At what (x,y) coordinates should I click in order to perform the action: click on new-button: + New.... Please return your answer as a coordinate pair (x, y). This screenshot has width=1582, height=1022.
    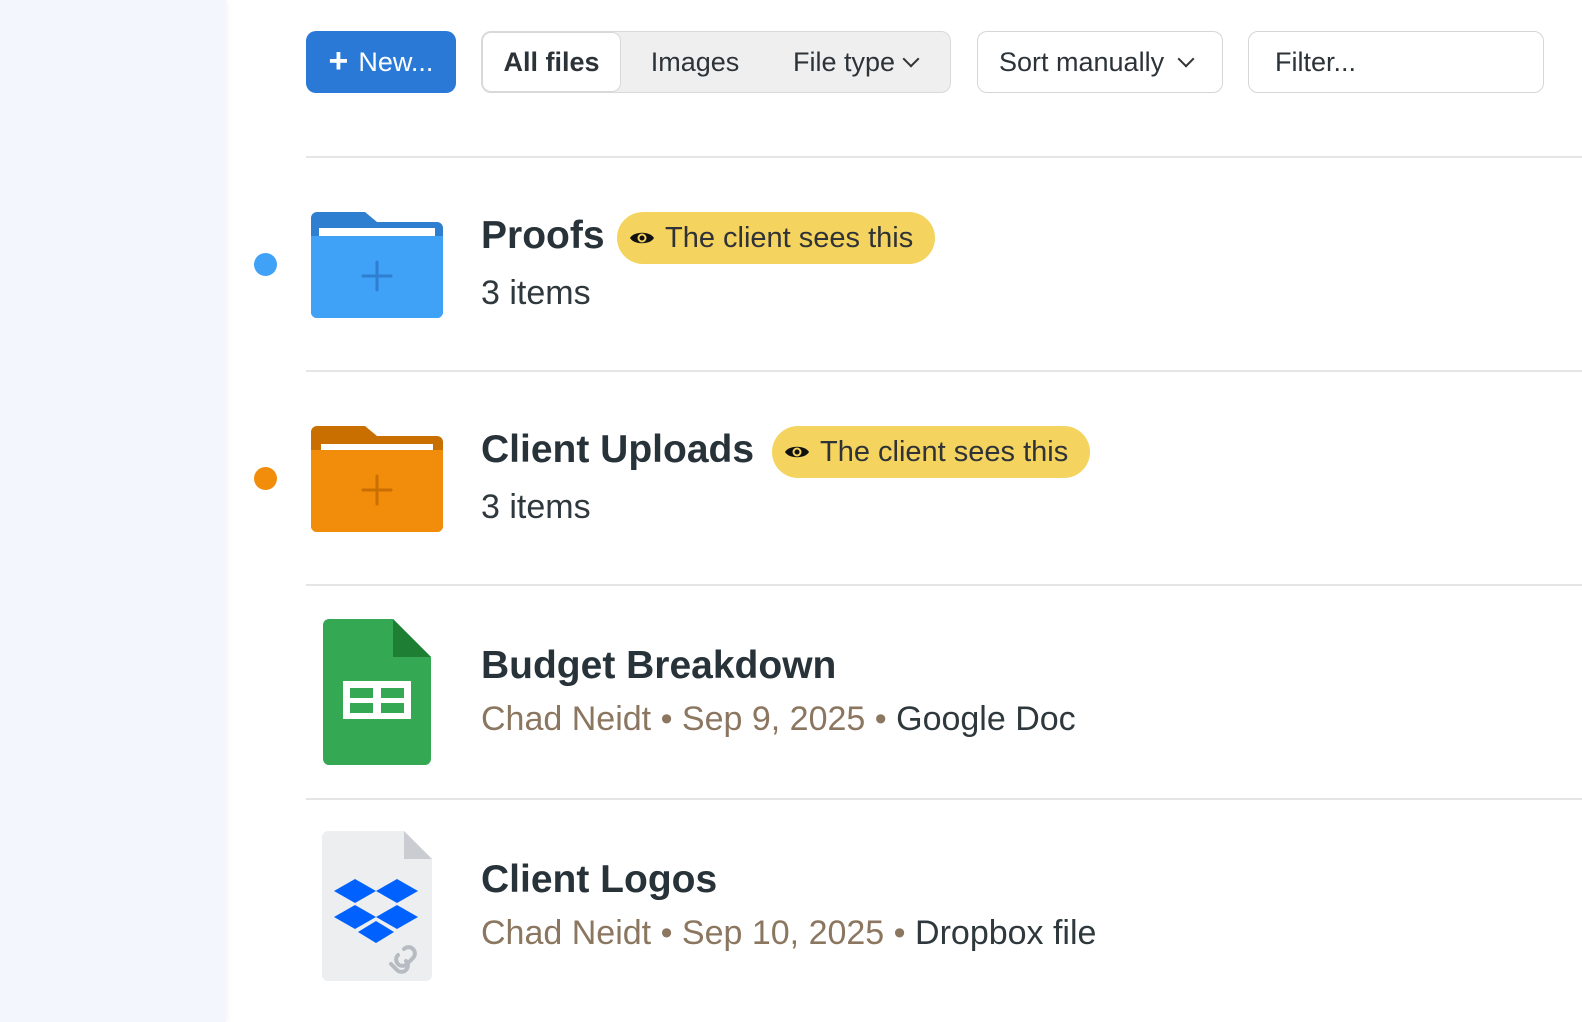
    Looking at the image, I should click on (381, 62).